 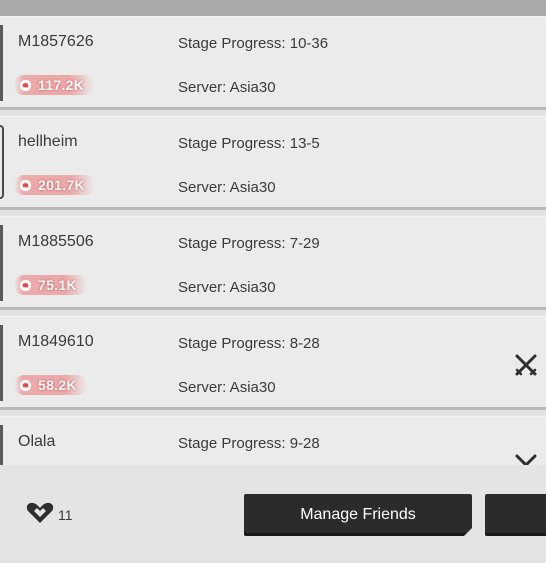 I want to click on manage-friends-label: Manage Friends, so click(x=358, y=514).